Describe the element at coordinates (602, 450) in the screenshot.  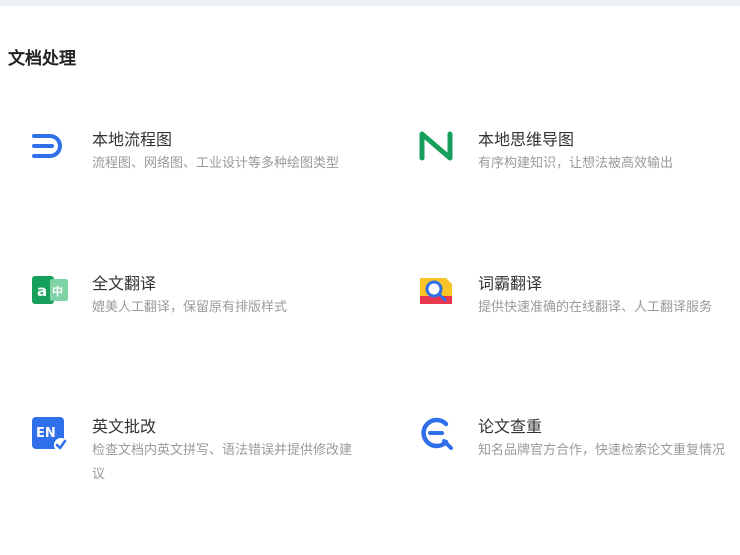
I see `tool-description: 知名品牌官方合作，快速检索论文重复情况` at that location.